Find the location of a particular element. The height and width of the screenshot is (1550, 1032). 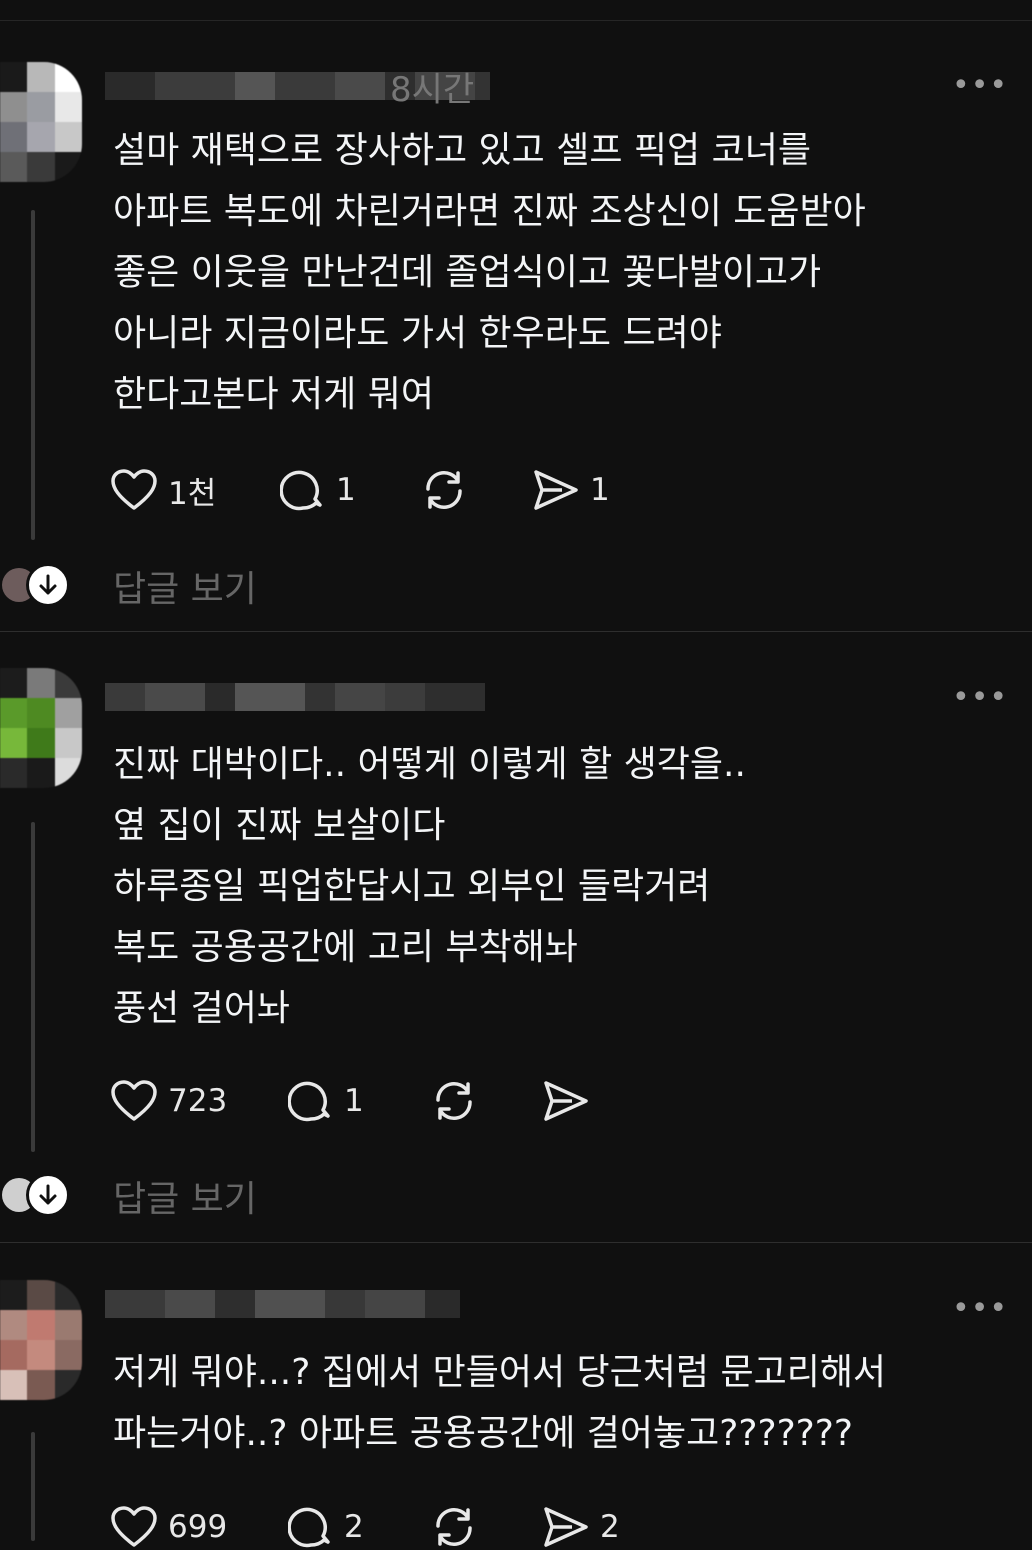

like-count: 723 is located at coordinates (198, 1101).